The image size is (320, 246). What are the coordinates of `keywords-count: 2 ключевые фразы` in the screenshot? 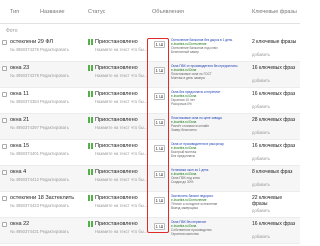 It's located at (275, 42).